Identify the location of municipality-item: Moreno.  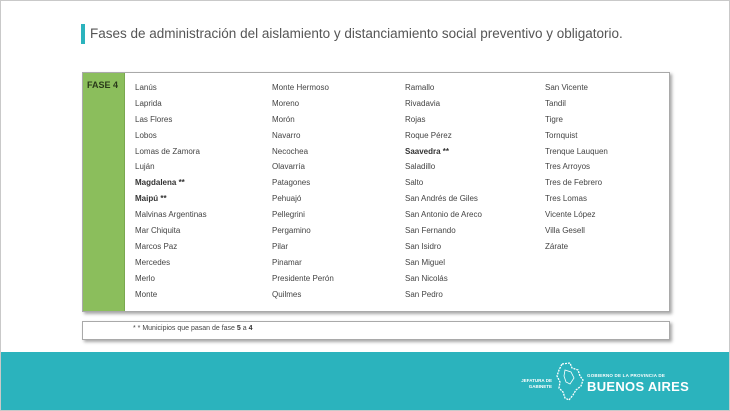
(286, 103).